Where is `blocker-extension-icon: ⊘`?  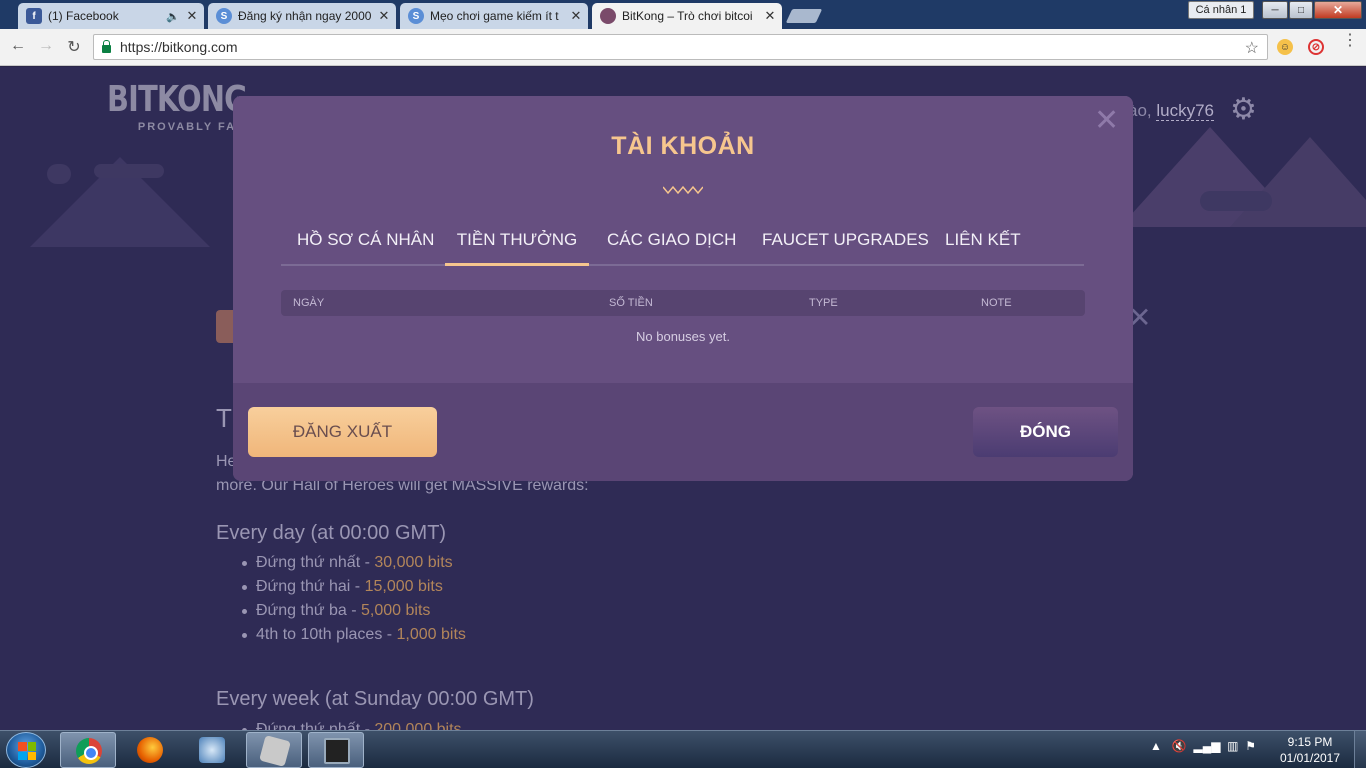
blocker-extension-icon: ⊘ is located at coordinates (1316, 47).